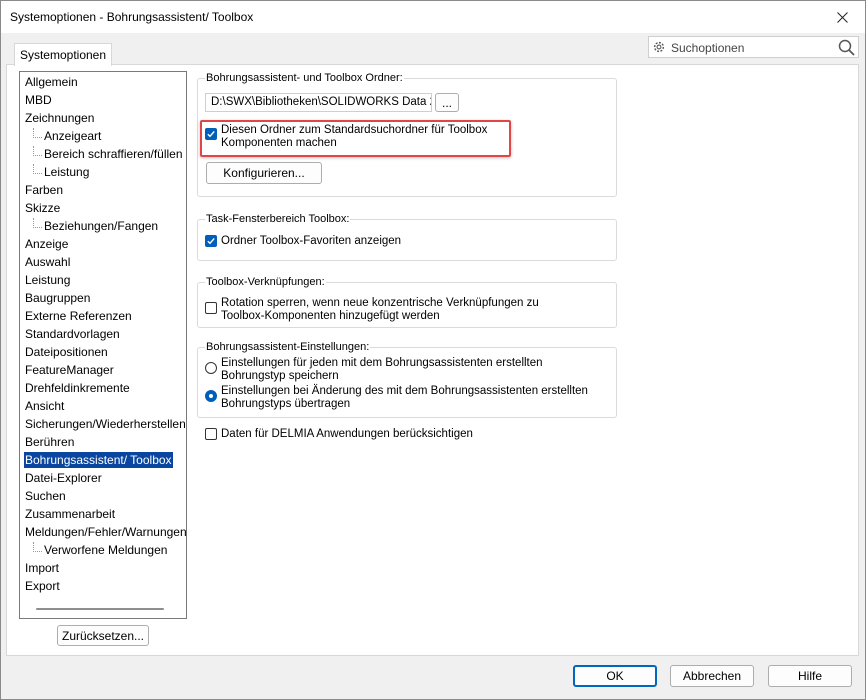  Describe the element at coordinates (286, 404) in the screenshot. I see `propagate-settings-label-line2: Bohrungstyps übertragen` at that location.